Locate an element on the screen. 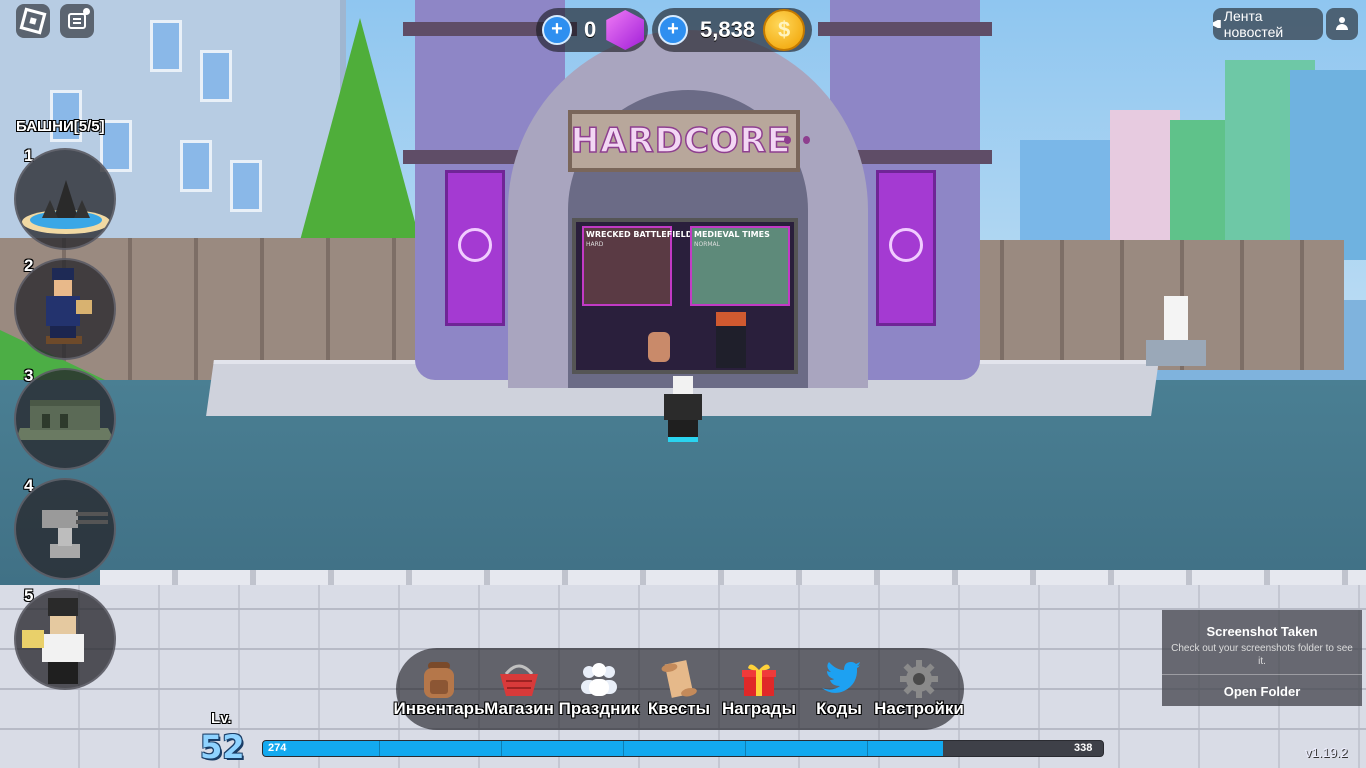 This screenshot has height=768, width=1366. poster-title: WRECKED BATTLEFIELD is located at coordinates (639, 234).